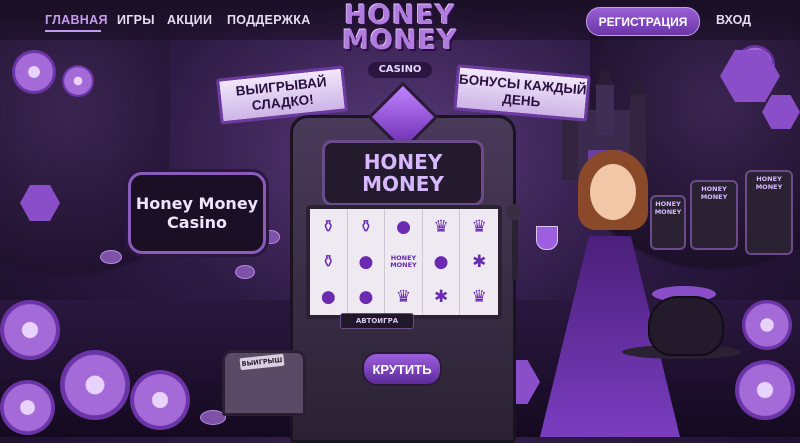 The image size is (800, 443). I want to click on cauldron-icon, so click(686, 326).